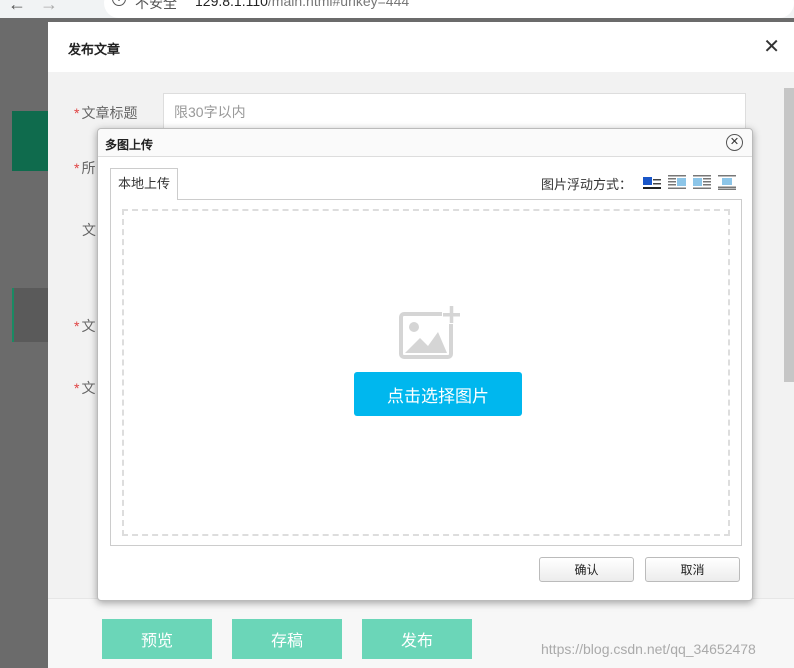 Image resolution: width=794 pixels, height=668 pixels. Describe the element at coordinates (156, 5) in the screenshot. I see `security-status: 不安全` at that location.